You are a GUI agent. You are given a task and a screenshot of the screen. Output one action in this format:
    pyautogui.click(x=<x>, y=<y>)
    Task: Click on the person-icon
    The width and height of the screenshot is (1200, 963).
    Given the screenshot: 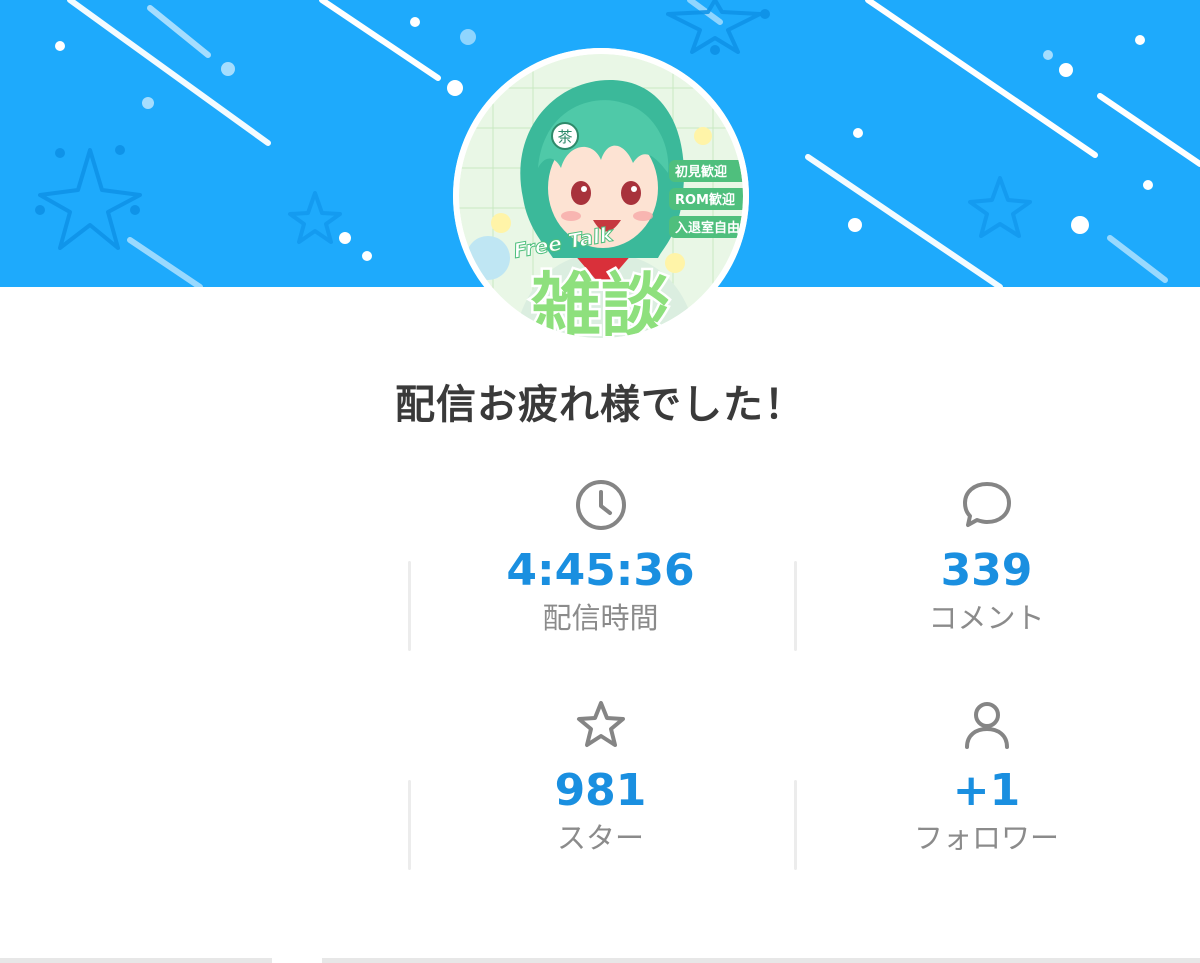 What is the action you would take?
    pyautogui.click(x=986, y=725)
    